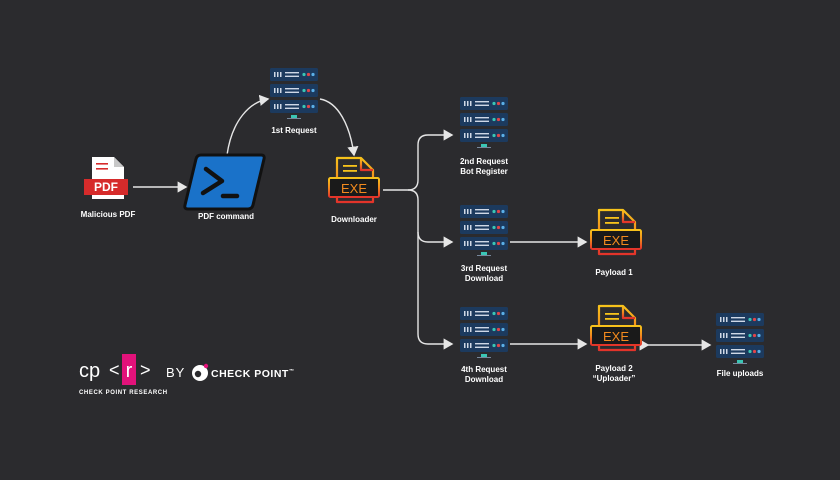 This screenshot has height=480, width=840. I want to click on pdf-icon: PDF, so click(106, 178).